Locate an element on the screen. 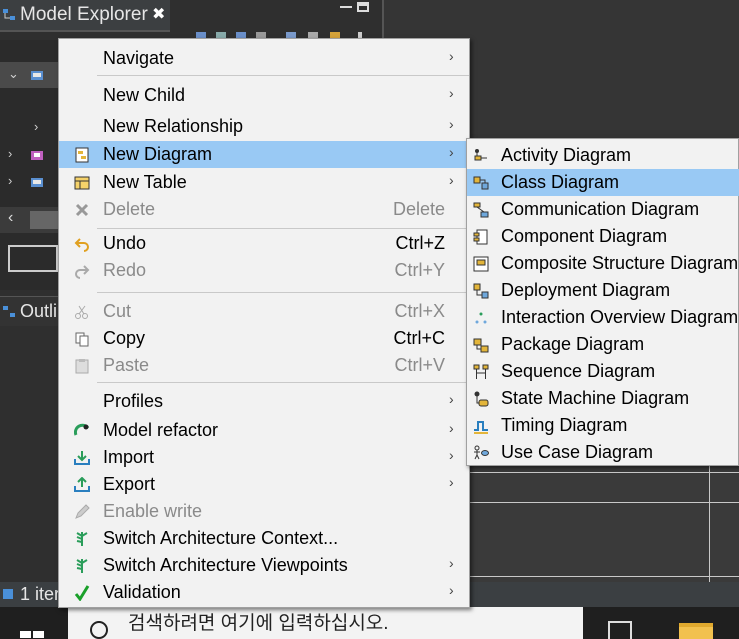  tab-title: Outli is located at coordinates (39, 311).